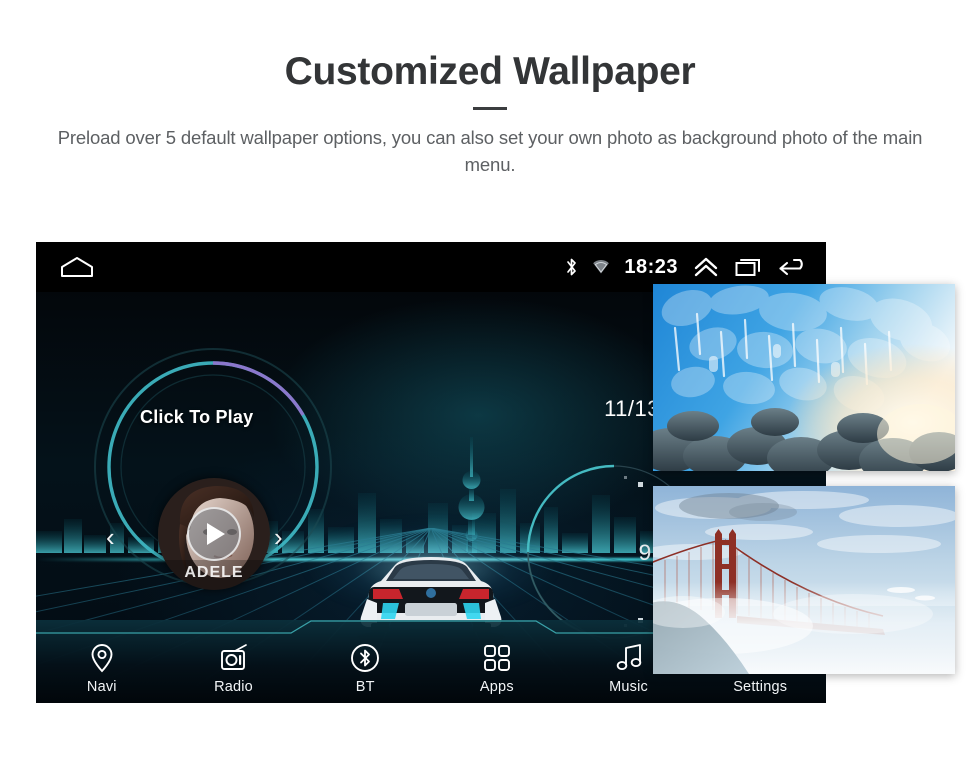 This screenshot has height=758, width=980. Describe the element at coordinates (645, 554) in the screenshot. I see `svg-text: 9` at that location.